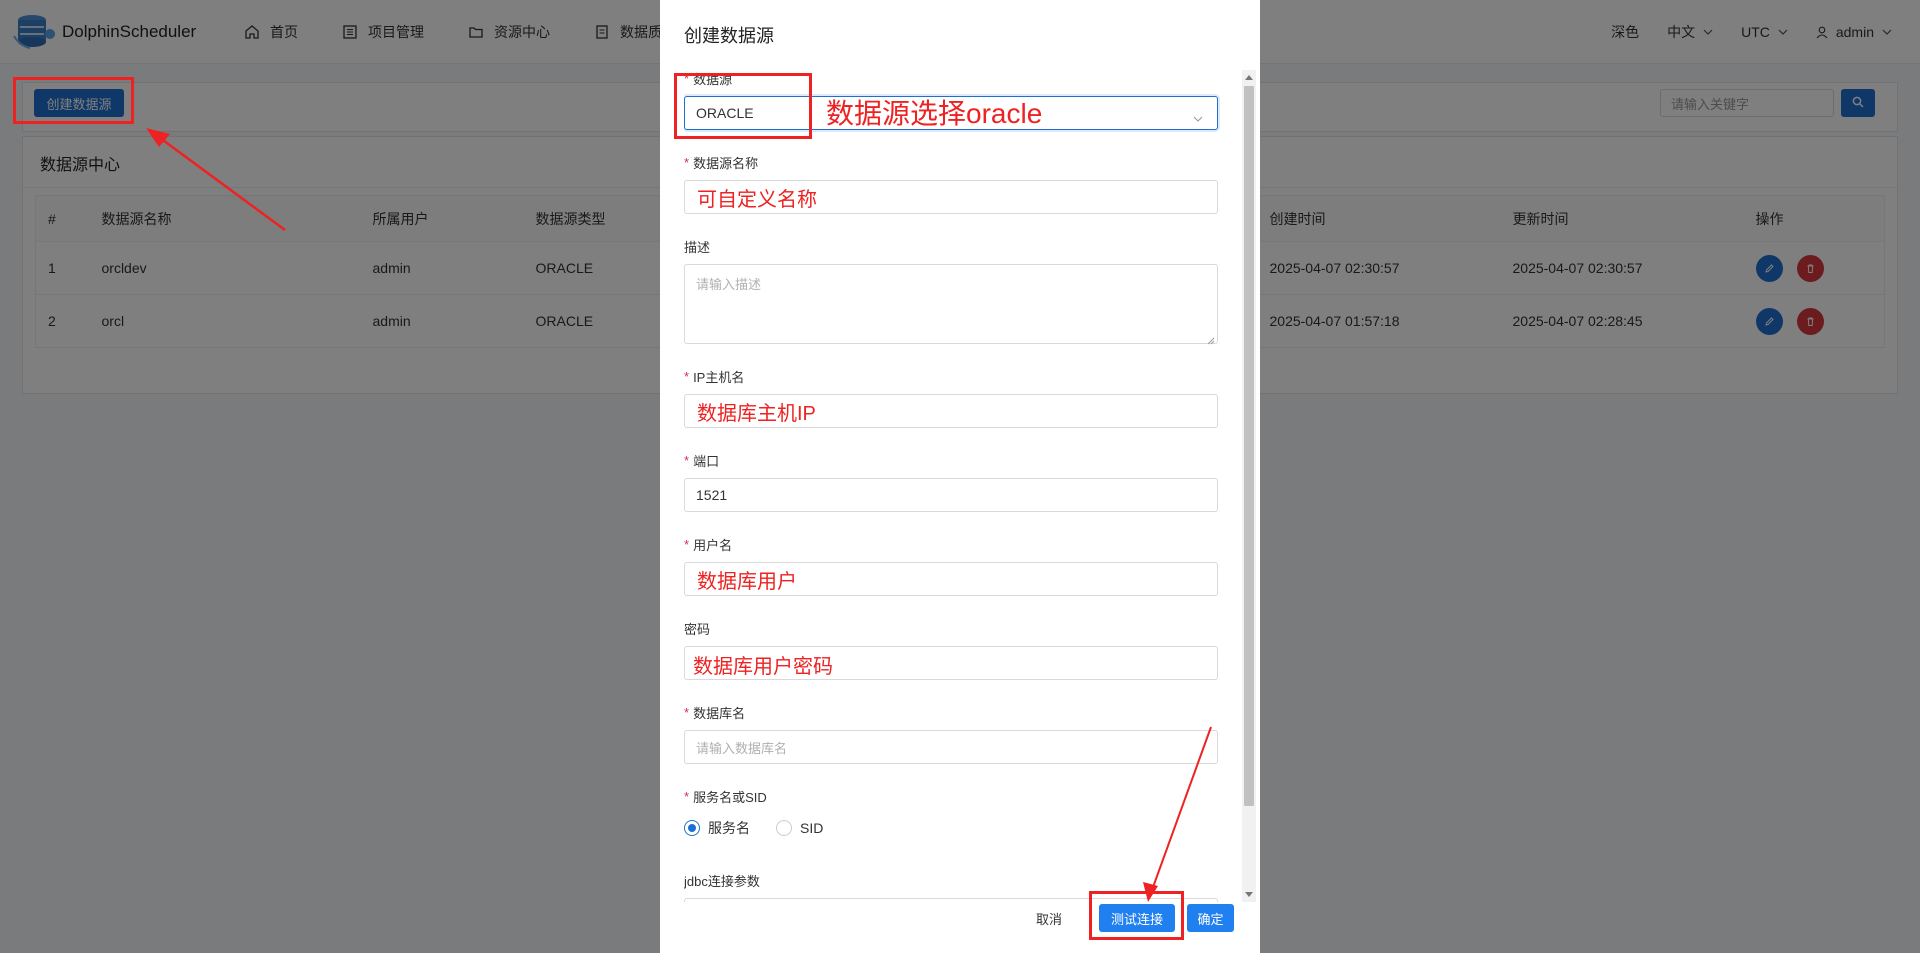 This screenshot has width=1920, height=953. Describe the element at coordinates (73, 100) in the screenshot. I see `annotation-box-create` at that location.